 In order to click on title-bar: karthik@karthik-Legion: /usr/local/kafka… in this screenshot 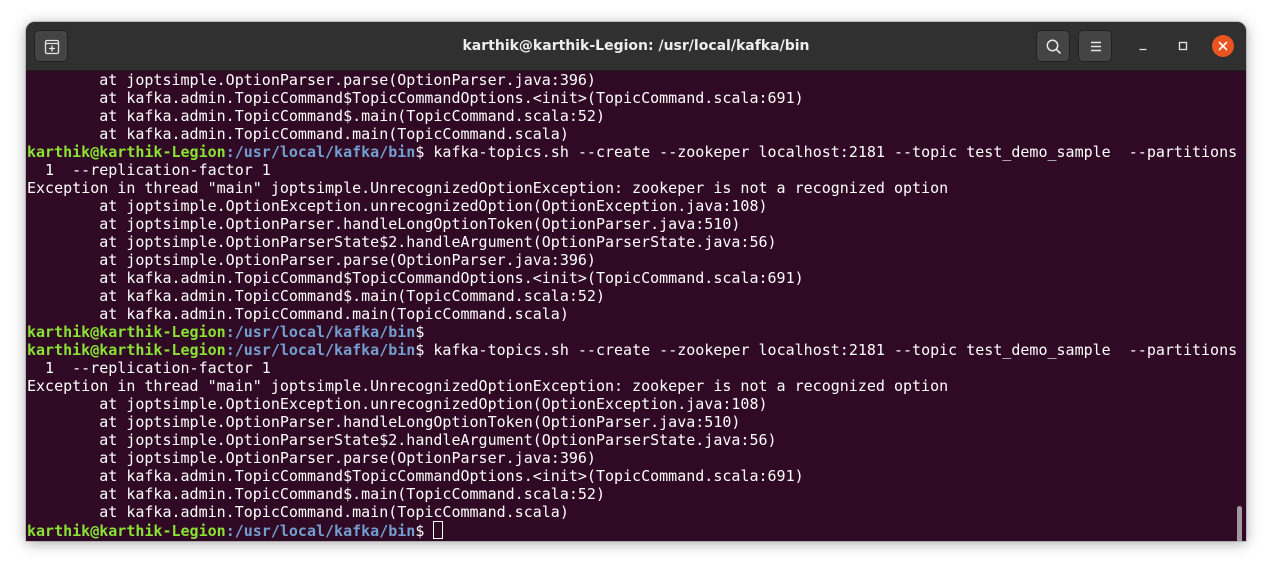, I will do `click(636, 46)`.